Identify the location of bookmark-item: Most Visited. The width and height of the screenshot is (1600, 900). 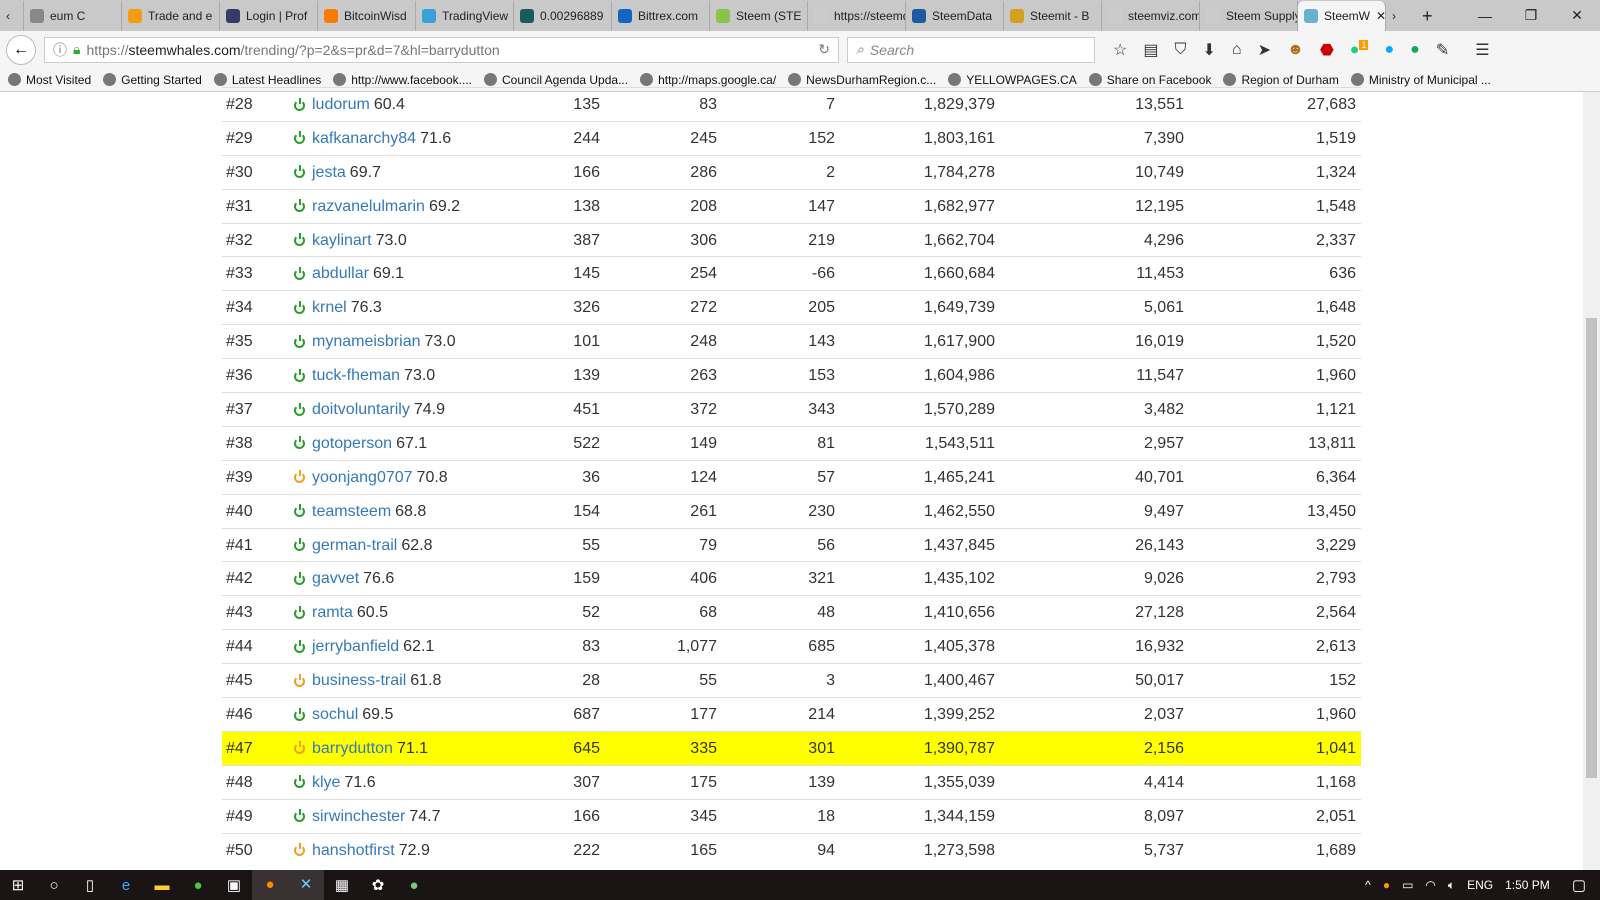
(49, 80).